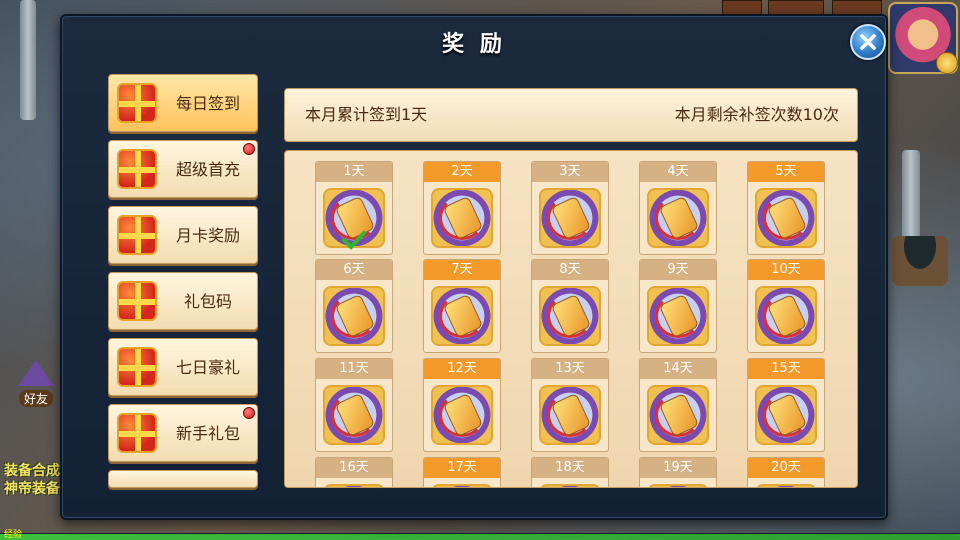 The height and width of the screenshot is (540, 960). I want to click on day-reward-card: 13天, so click(570, 405).